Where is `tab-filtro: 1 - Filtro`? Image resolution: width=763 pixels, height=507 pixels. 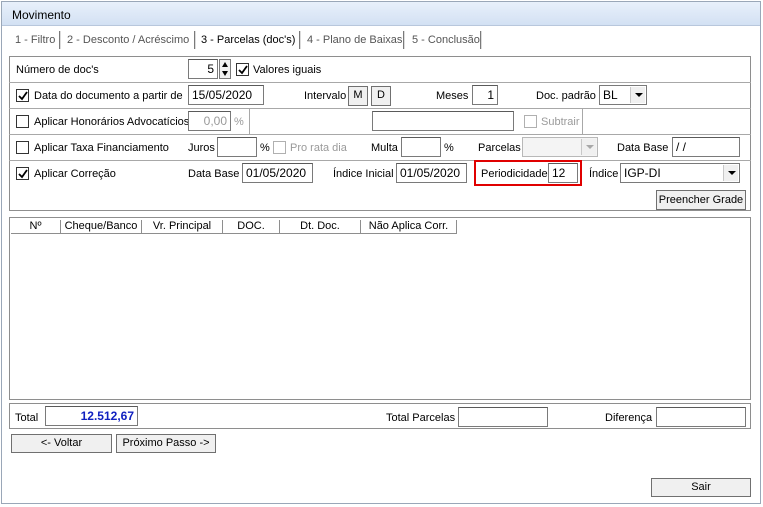
tab-filtro: 1 - Filtro is located at coordinates (35, 42).